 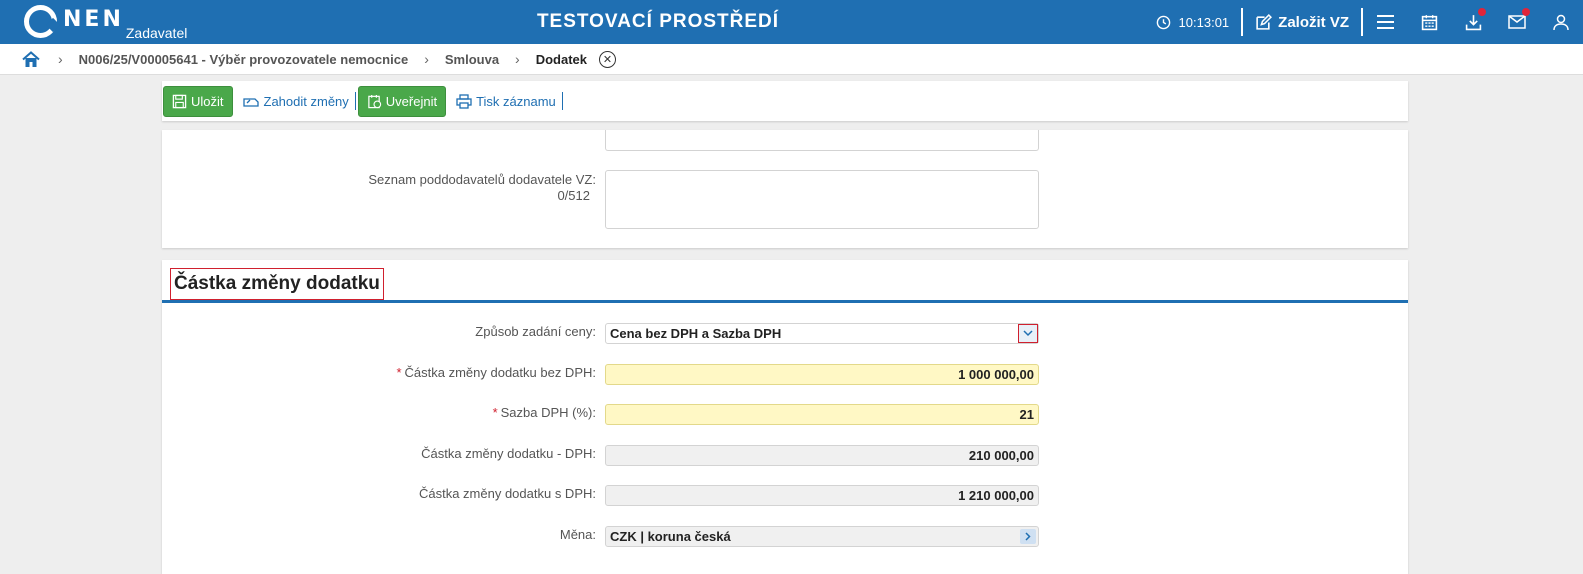 I want to click on print-icon, so click(x=464, y=101).